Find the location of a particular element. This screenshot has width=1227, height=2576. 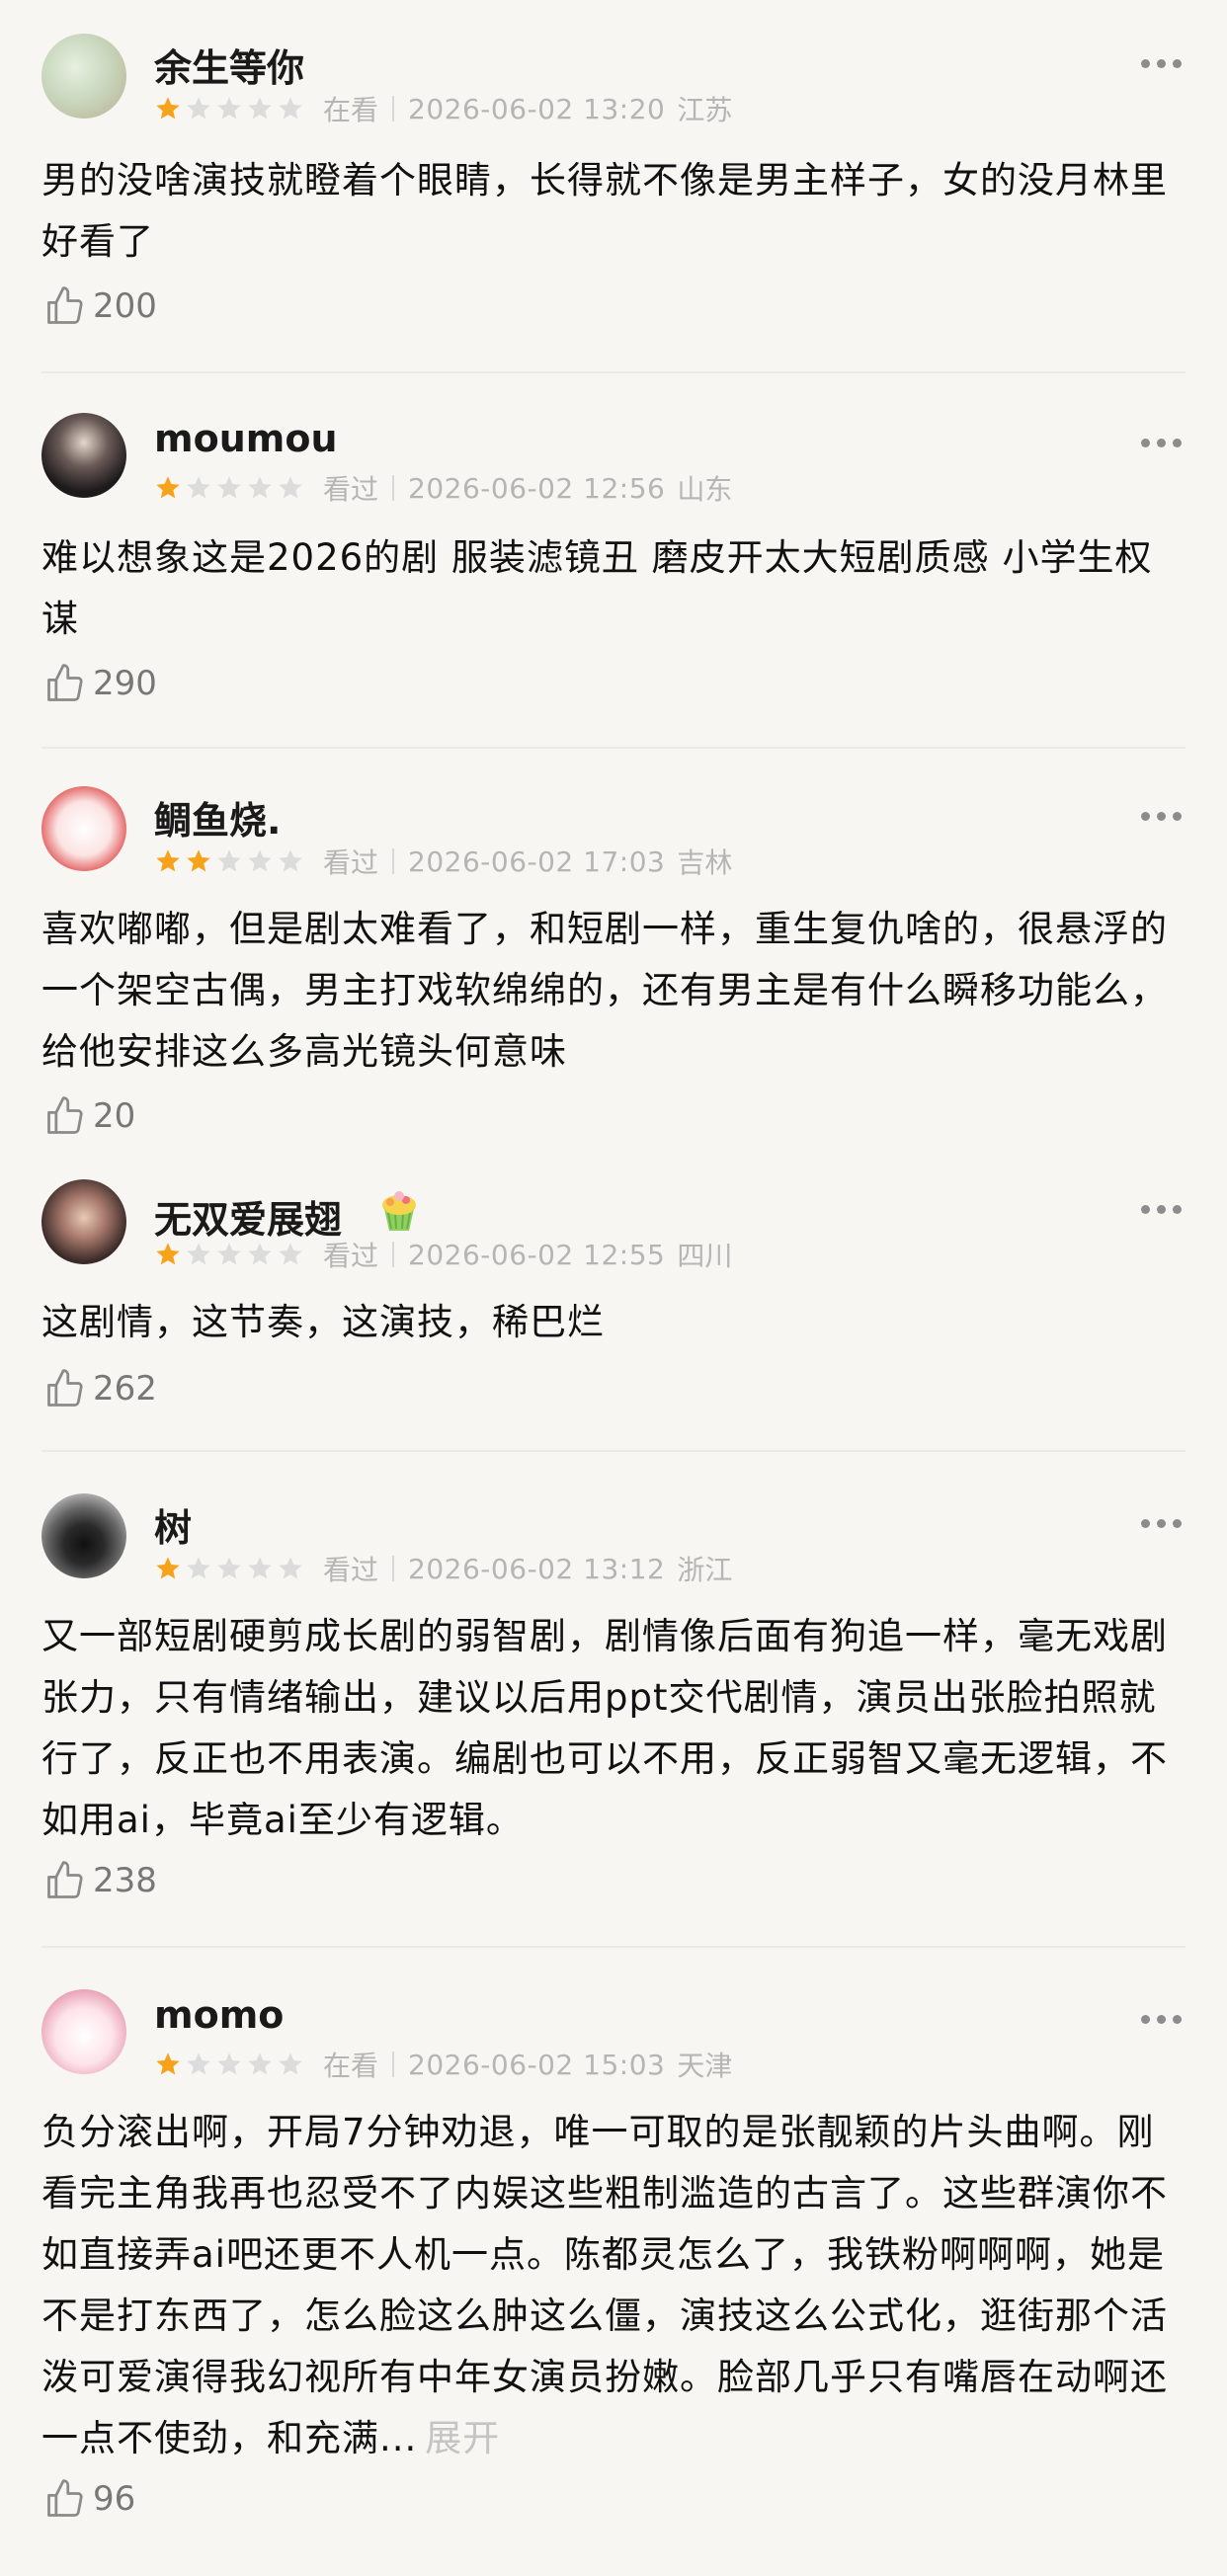

like-count: 262 is located at coordinates (125, 1389).